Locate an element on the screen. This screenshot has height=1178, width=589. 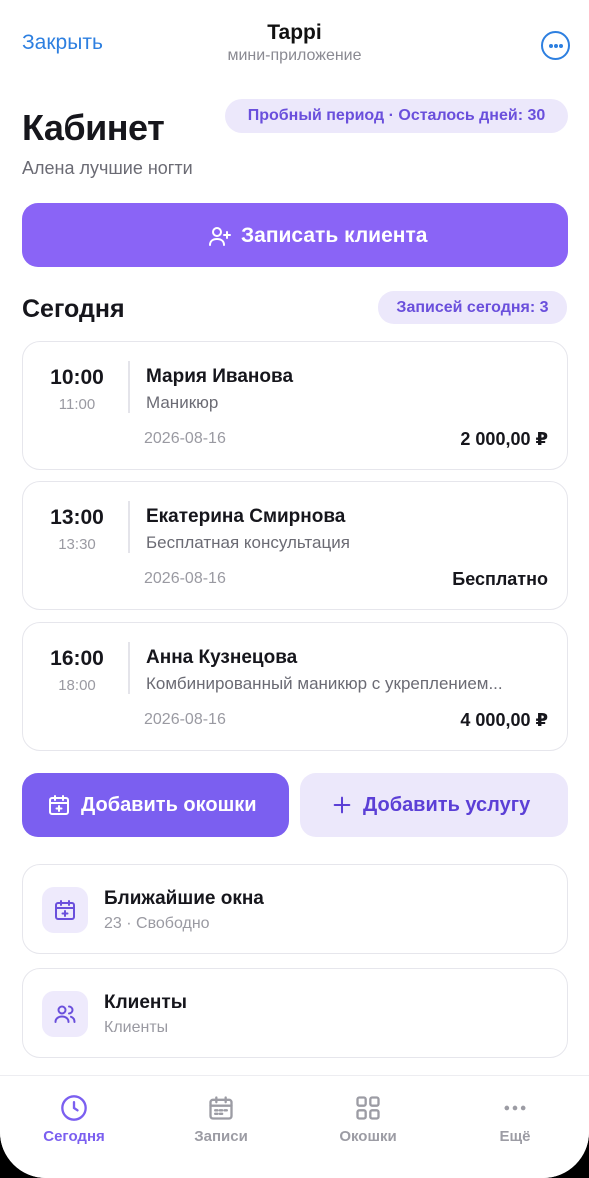
nearest-slots-card: Ближайшие окна 23 · Свободно is located at coordinates (295, 909).